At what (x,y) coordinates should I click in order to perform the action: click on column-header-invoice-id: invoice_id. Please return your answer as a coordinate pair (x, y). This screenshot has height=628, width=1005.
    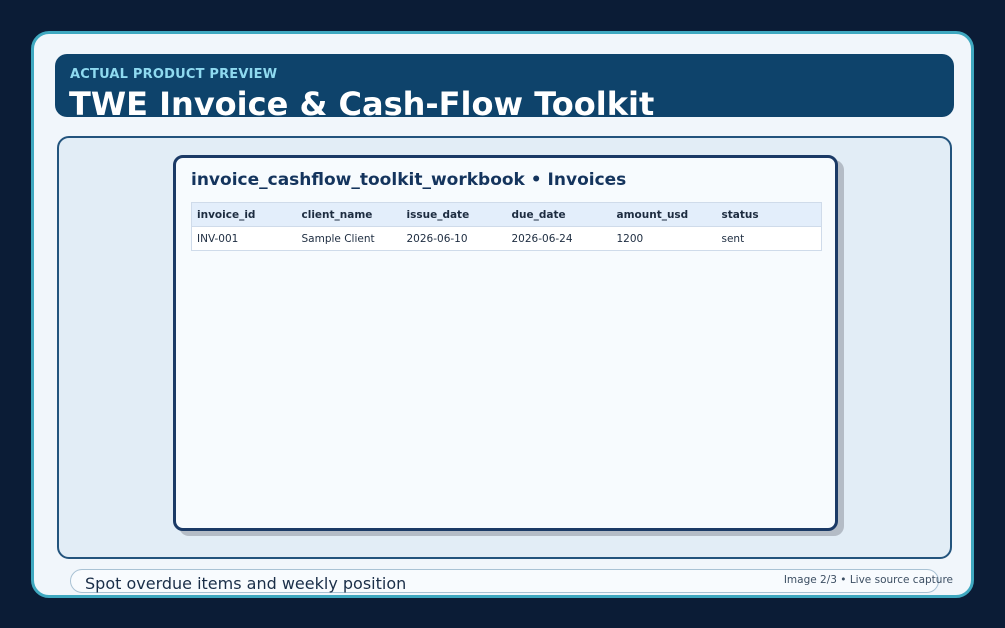
    Looking at the image, I should click on (244, 214).